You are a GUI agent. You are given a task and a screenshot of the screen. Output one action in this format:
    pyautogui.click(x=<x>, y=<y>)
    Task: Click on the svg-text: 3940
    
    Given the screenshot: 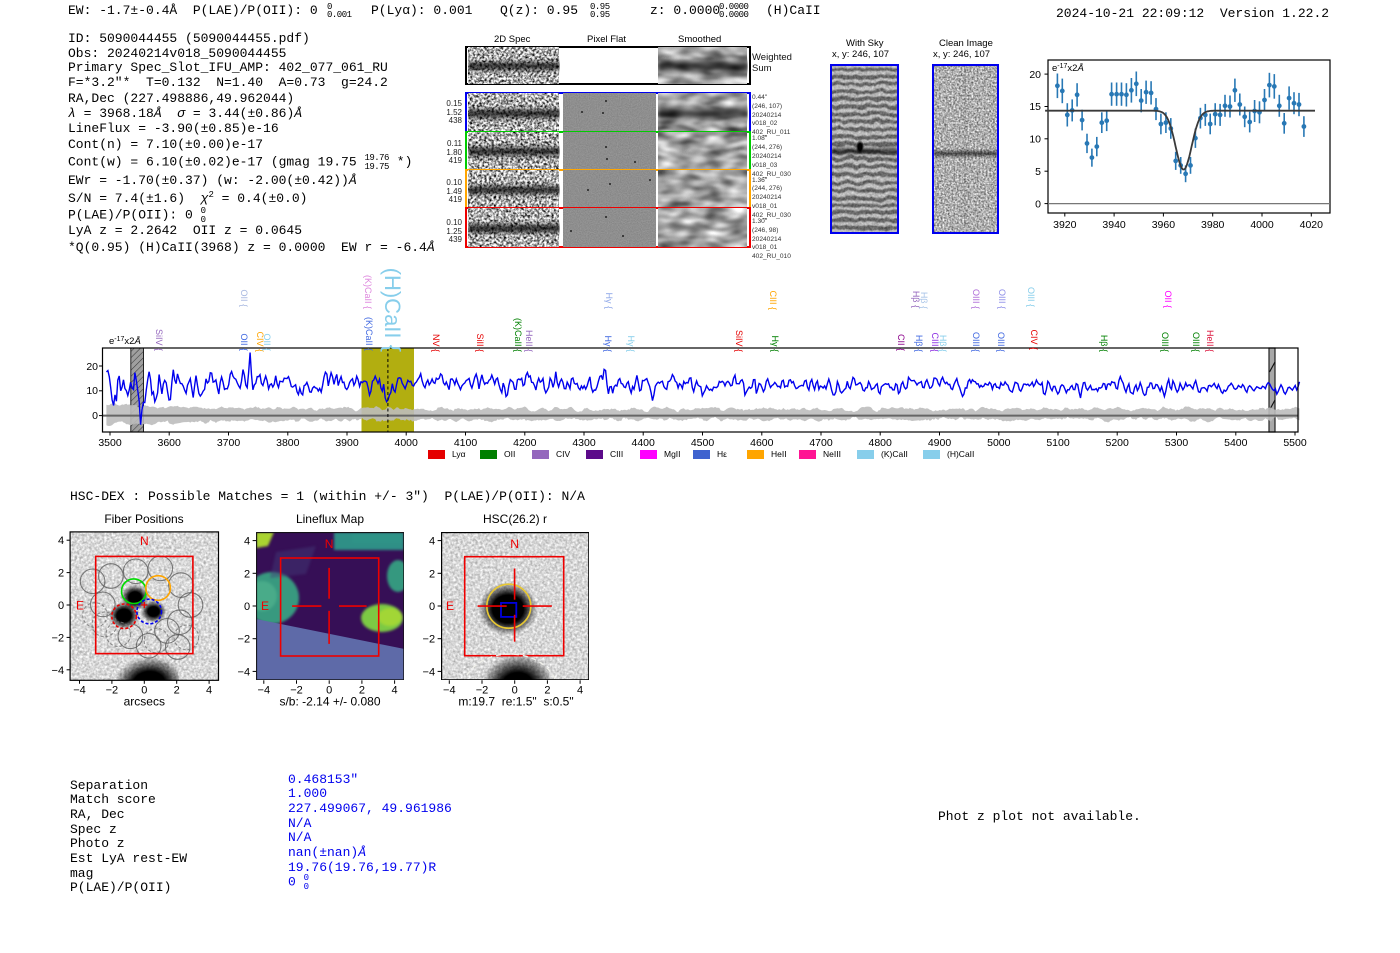 What is the action you would take?
    pyautogui.click(x=1114, y=225)
    